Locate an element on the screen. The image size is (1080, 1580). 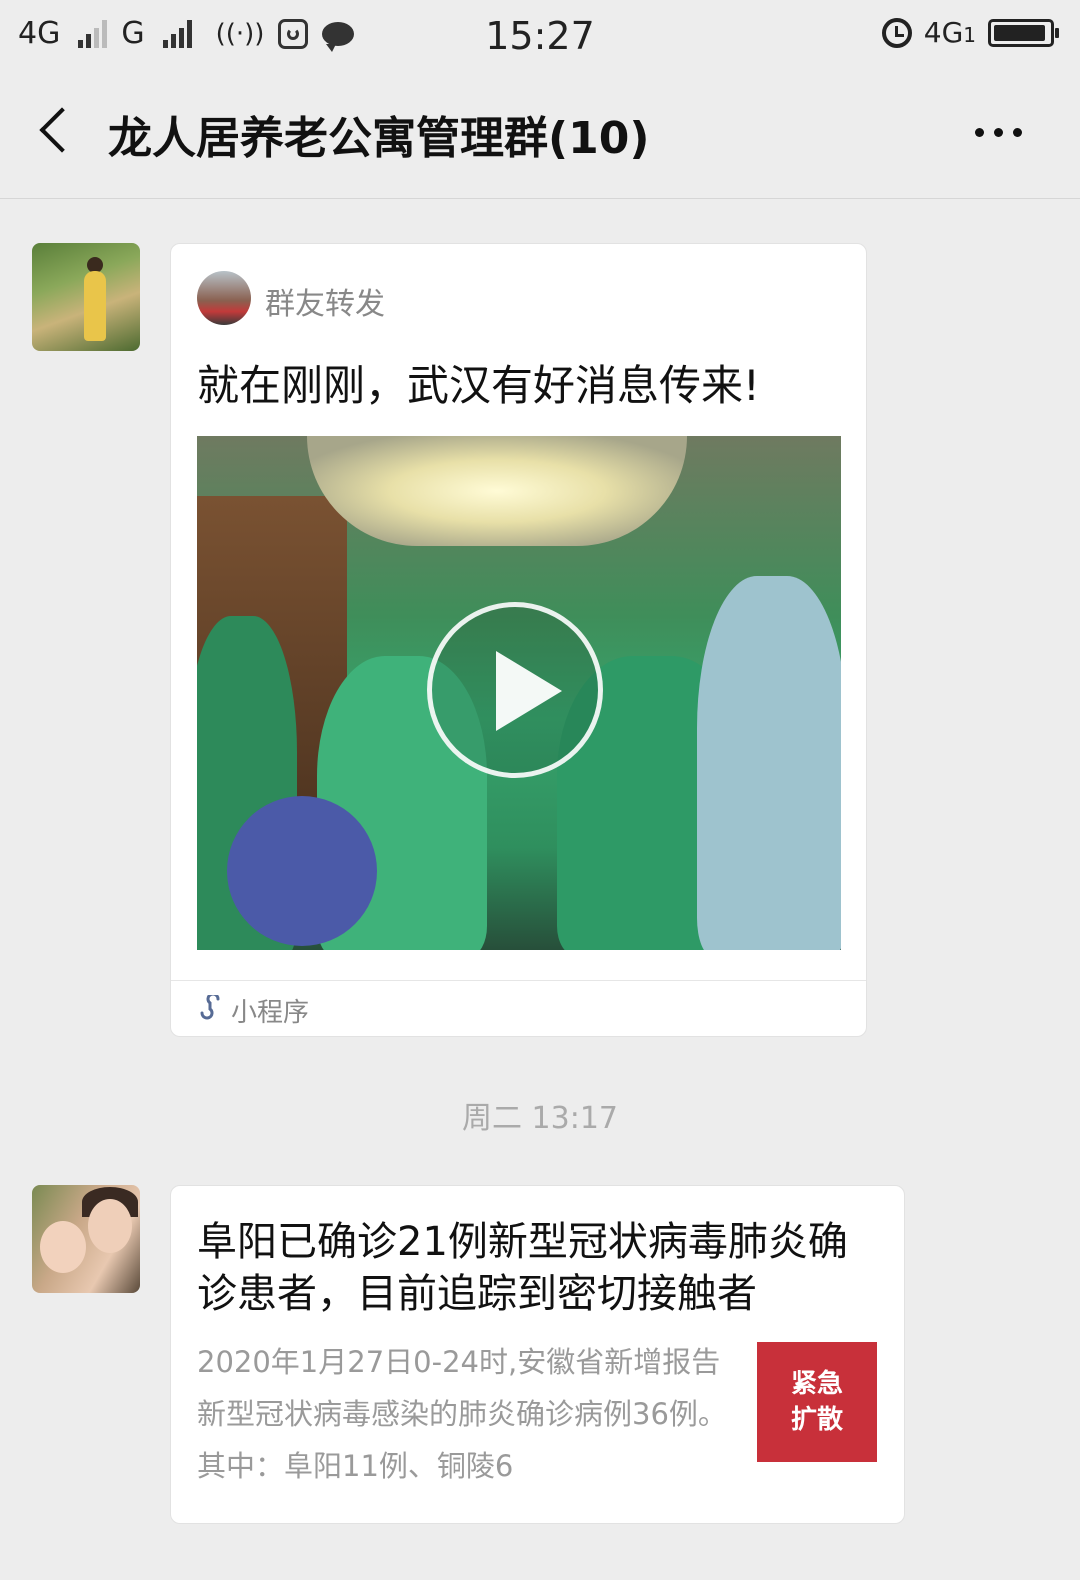
mini-program-footer: 小程序 is located at coordinates (518, 1008).